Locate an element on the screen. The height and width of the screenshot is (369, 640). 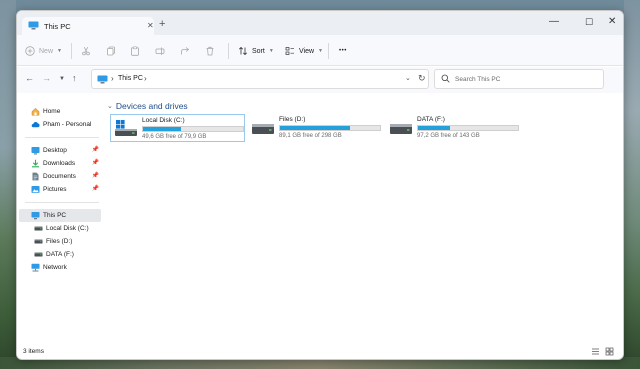
minimize-button: — is located at coordinates (554, 22).